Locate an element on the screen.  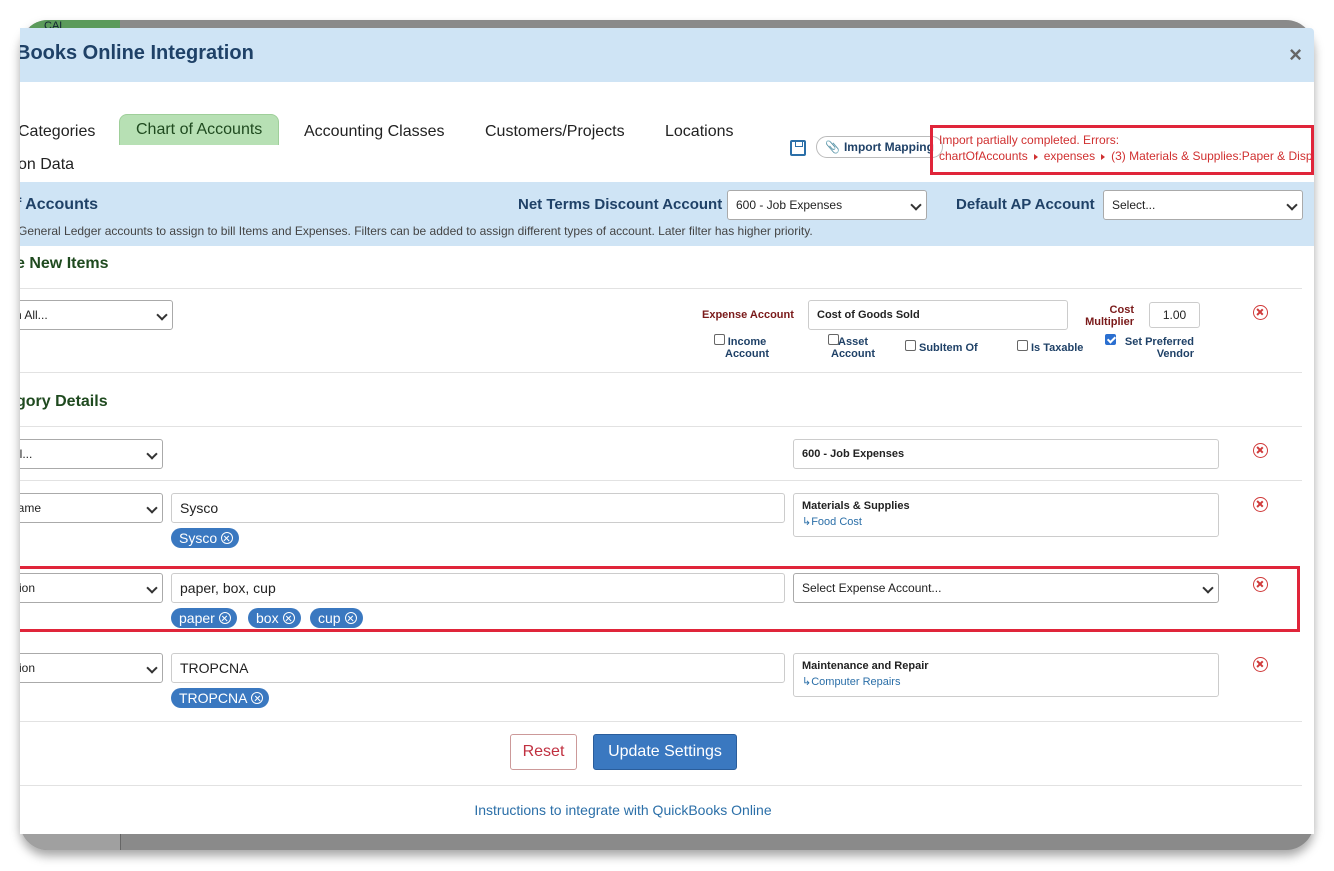
tab-customers-projects: Customers/Projects is located at coordinates (555, 132).